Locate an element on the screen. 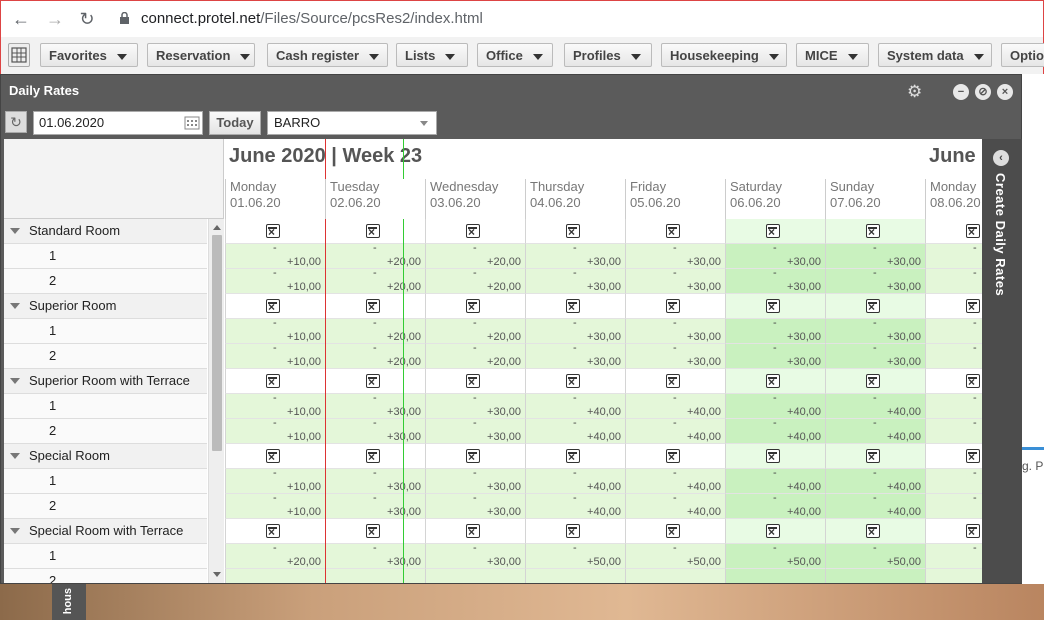  menu-reservation: Reservation is located at coordinates (201, 55).